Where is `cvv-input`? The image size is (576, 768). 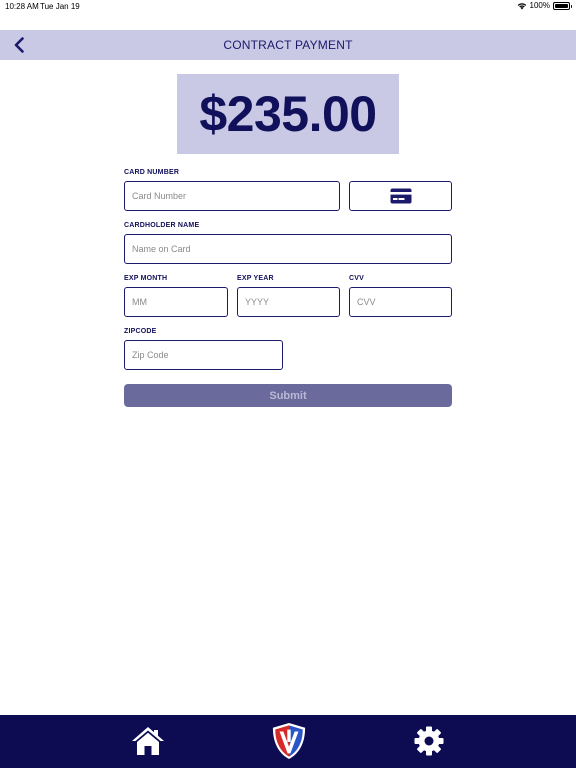
cvv-input is located at coordinates (400, 302).